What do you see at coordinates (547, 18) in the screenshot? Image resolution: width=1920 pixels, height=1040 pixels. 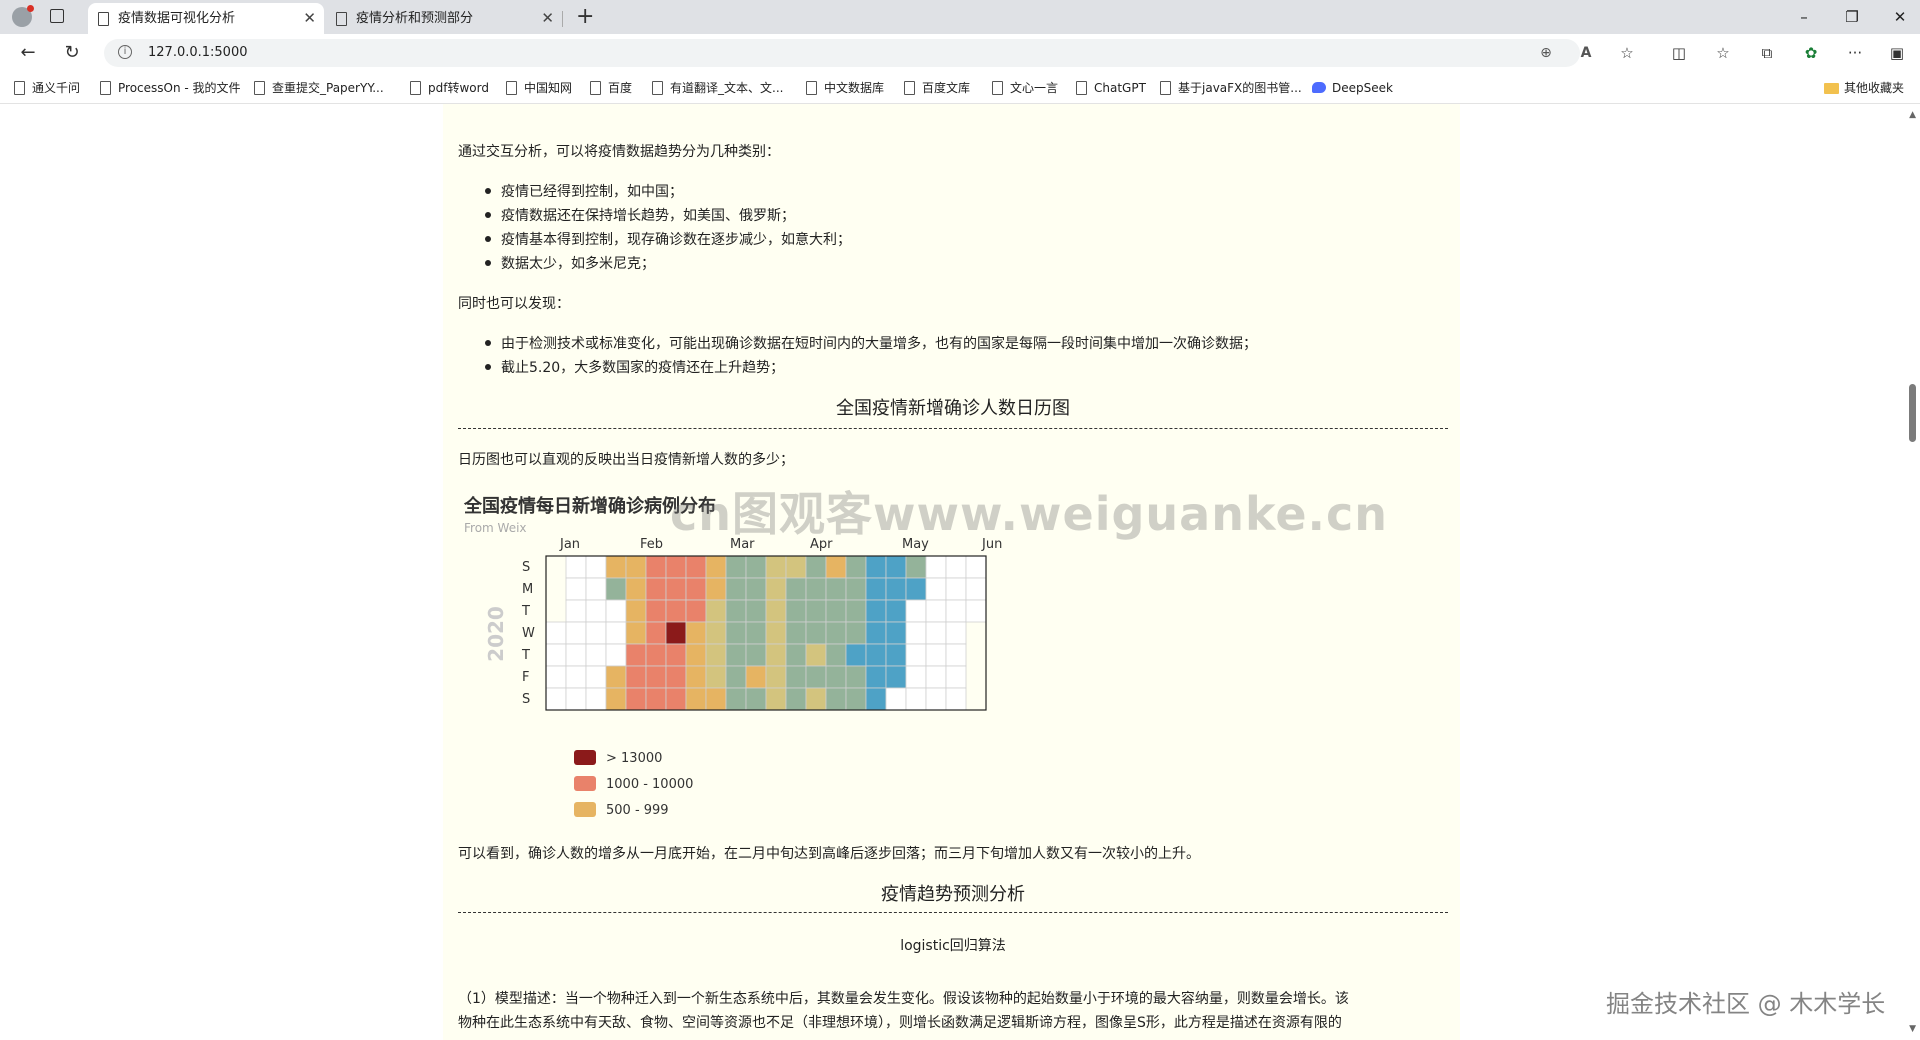 I see `close-tab-icon: ✕` at bounding box center [547, 18].